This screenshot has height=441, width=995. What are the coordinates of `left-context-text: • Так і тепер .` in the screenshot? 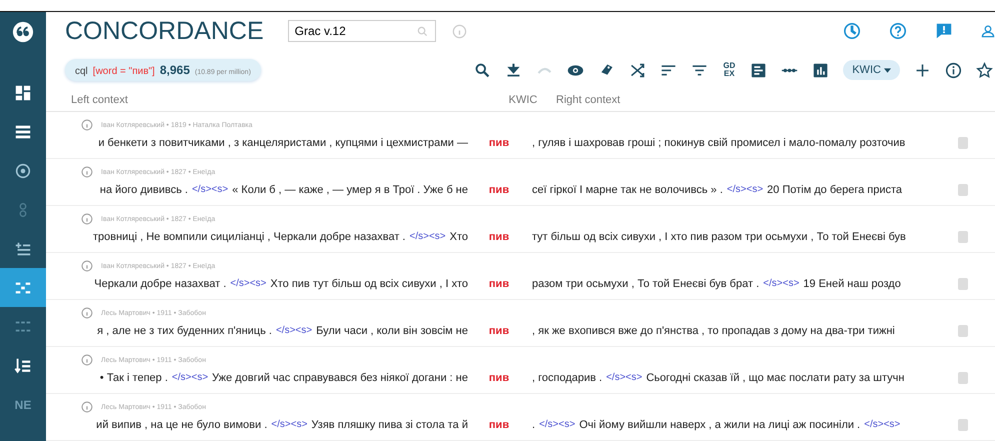 It's located at (134, 378).